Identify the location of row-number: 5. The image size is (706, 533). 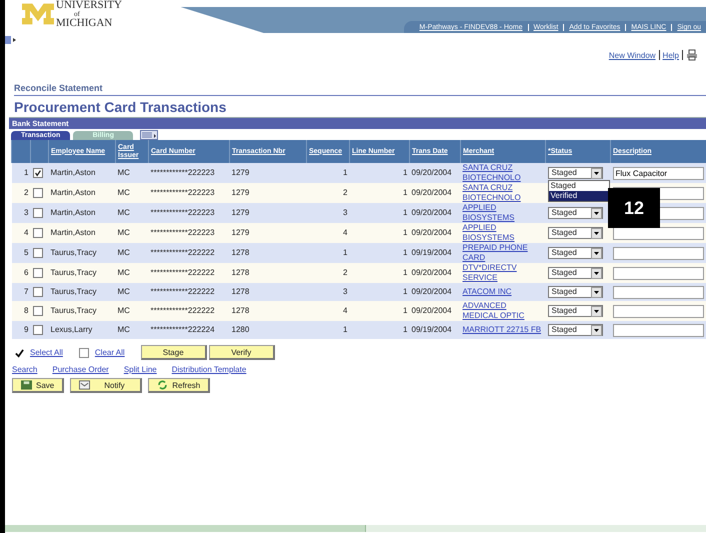
(26, 252).